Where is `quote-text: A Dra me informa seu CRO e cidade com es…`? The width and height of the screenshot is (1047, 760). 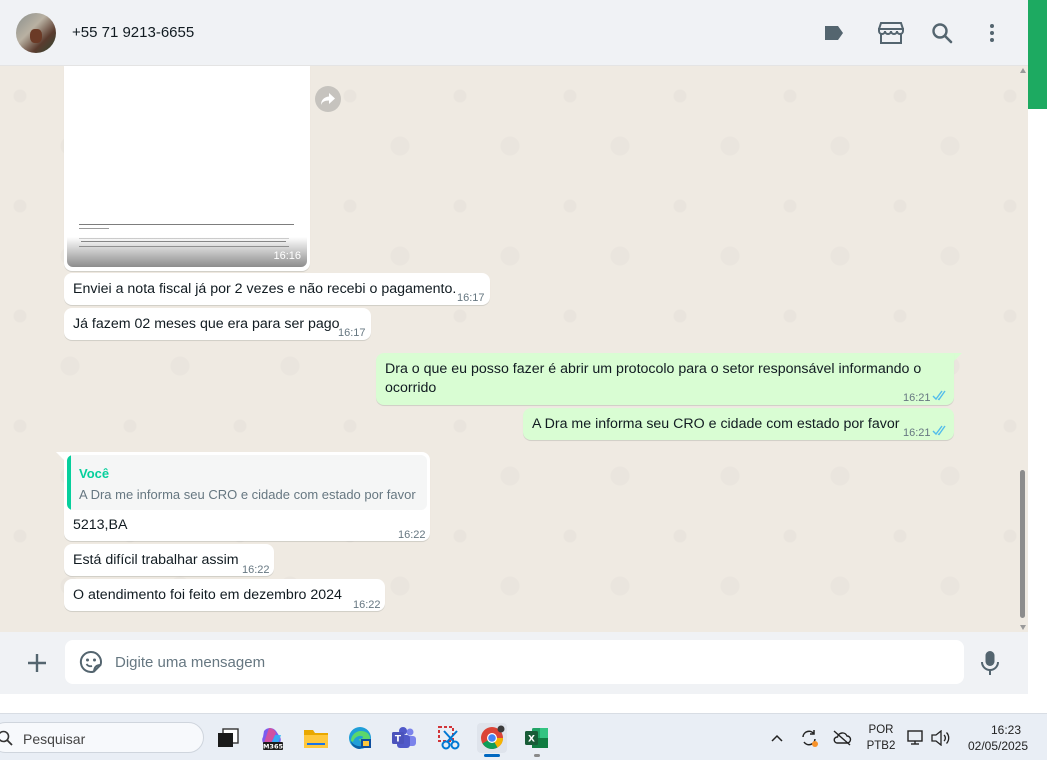
quote-text: A Dra me informa seu CRO e cidade com es… is located at coordinates (247, 494).